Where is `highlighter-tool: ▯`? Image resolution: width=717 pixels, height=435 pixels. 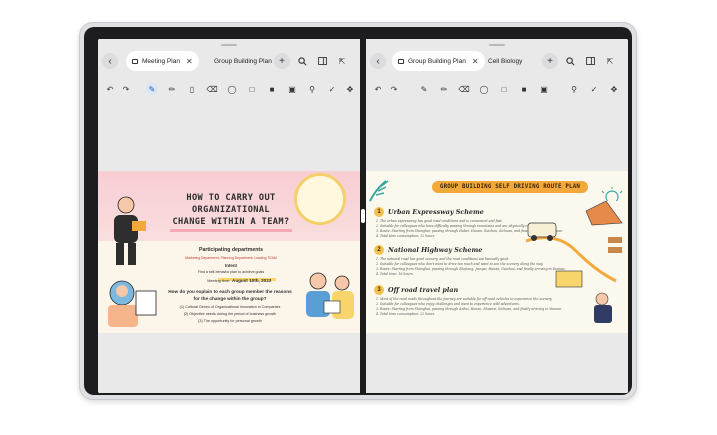 highlighter-tool: ▯ is located at coordinates (192, 89).